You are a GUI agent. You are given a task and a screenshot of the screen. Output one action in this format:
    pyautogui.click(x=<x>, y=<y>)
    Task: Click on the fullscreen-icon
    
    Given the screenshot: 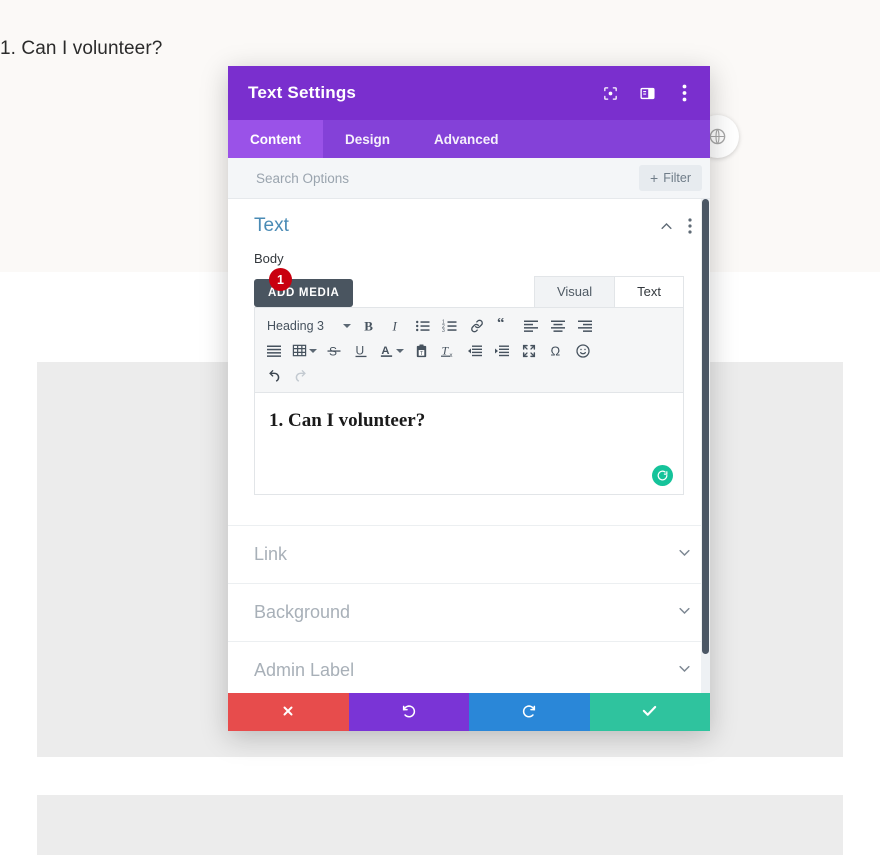 What is the action you would take?
    pyautogui.click(x=529, y=351)
    